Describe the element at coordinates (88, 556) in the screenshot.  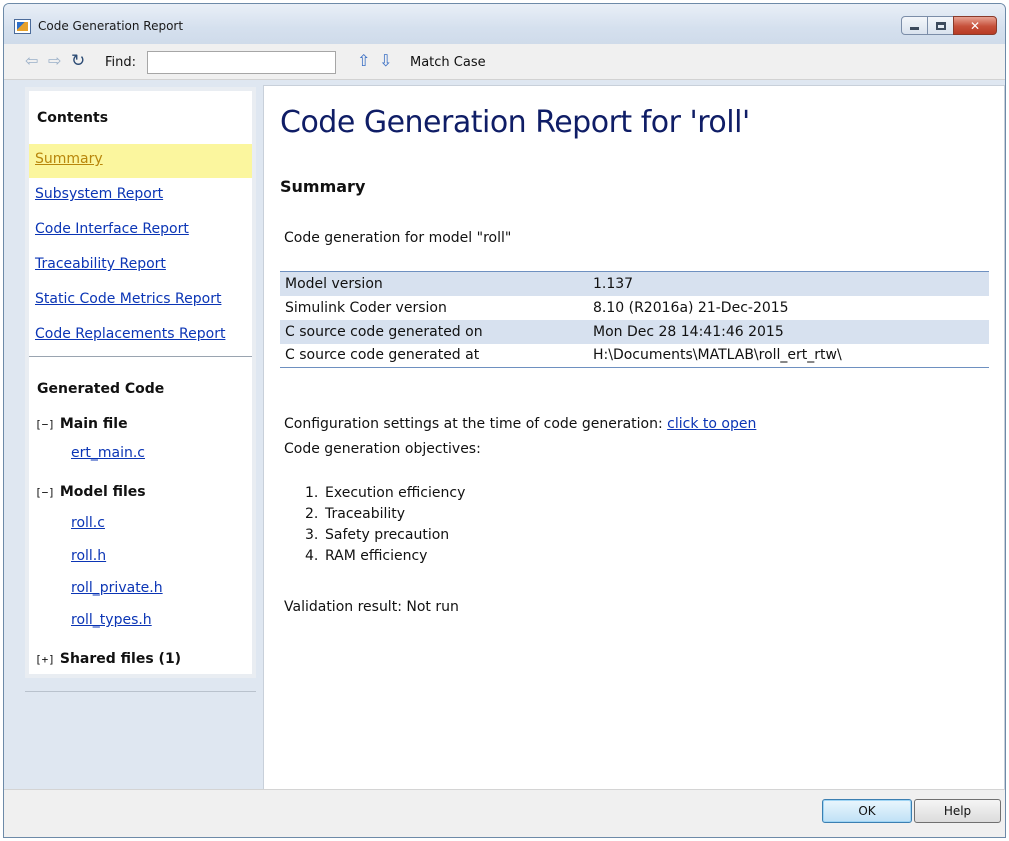
I see `file-link-roll-h: roll.h` at that location.